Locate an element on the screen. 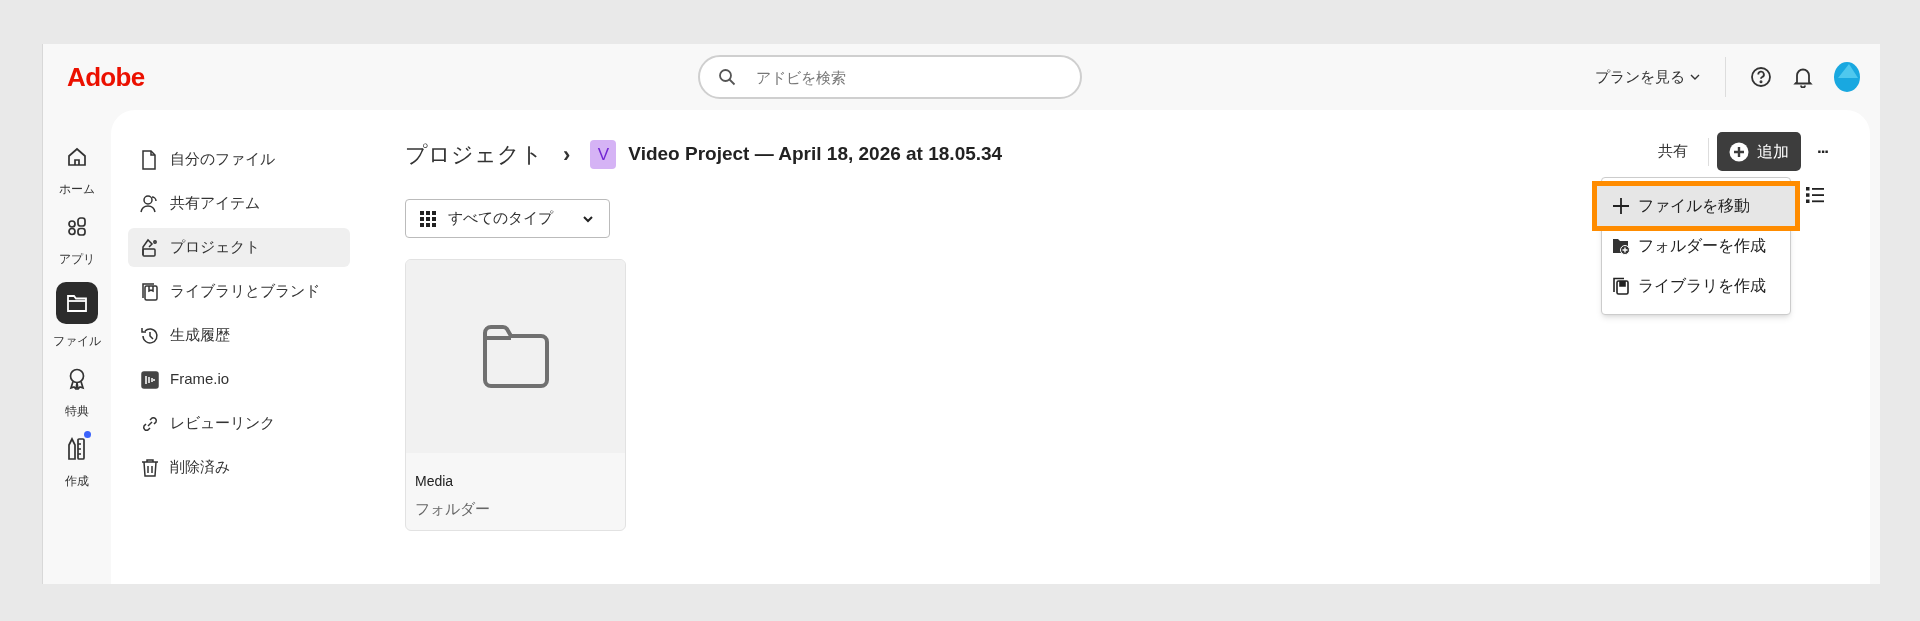 The width and height of the screenshot is (1920, 621). plans-dropdown: プランを見る is located at coordinates (1648, 77).